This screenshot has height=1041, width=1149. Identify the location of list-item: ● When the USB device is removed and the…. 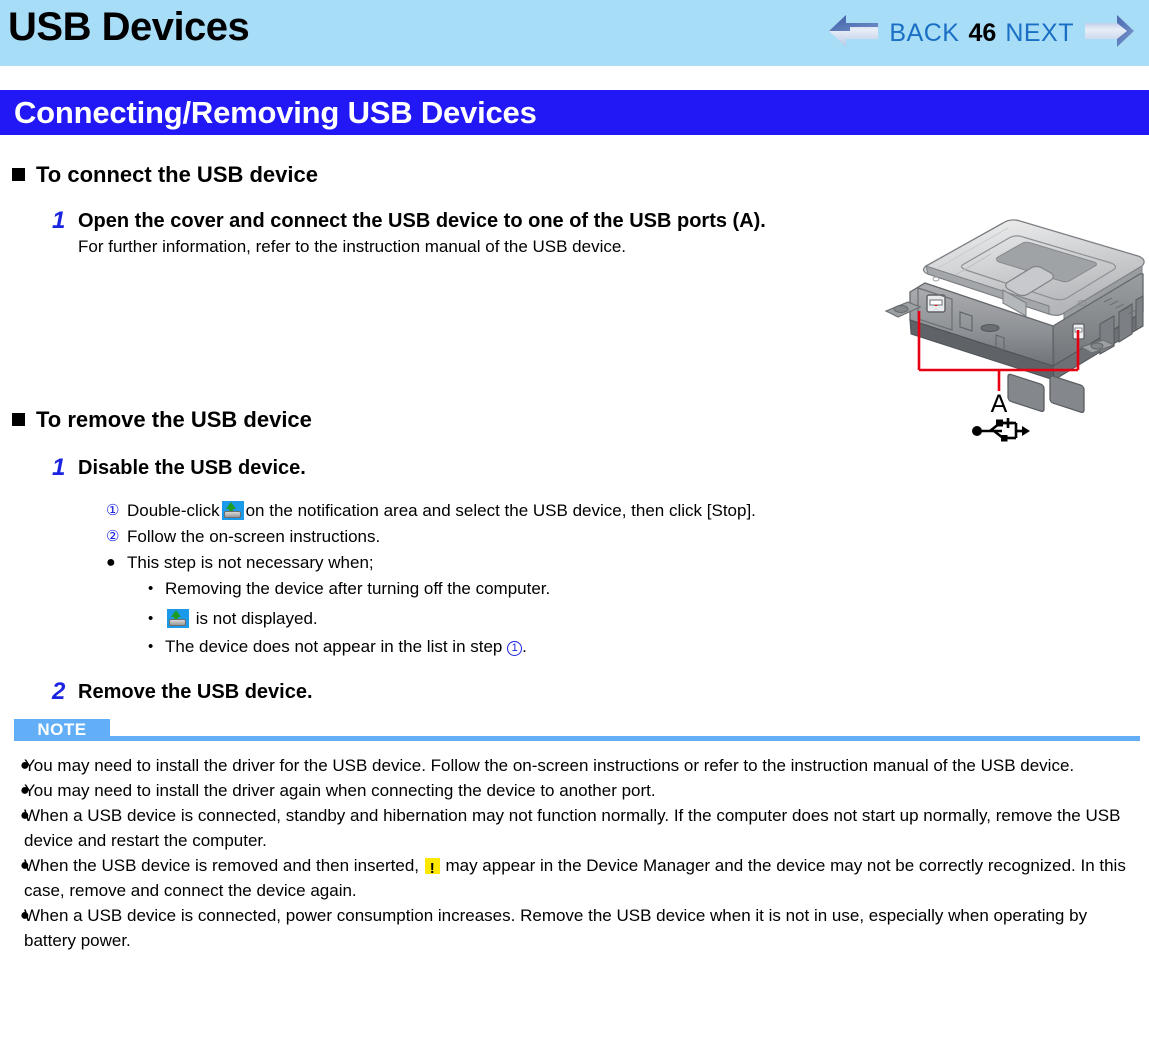
(574, 878).